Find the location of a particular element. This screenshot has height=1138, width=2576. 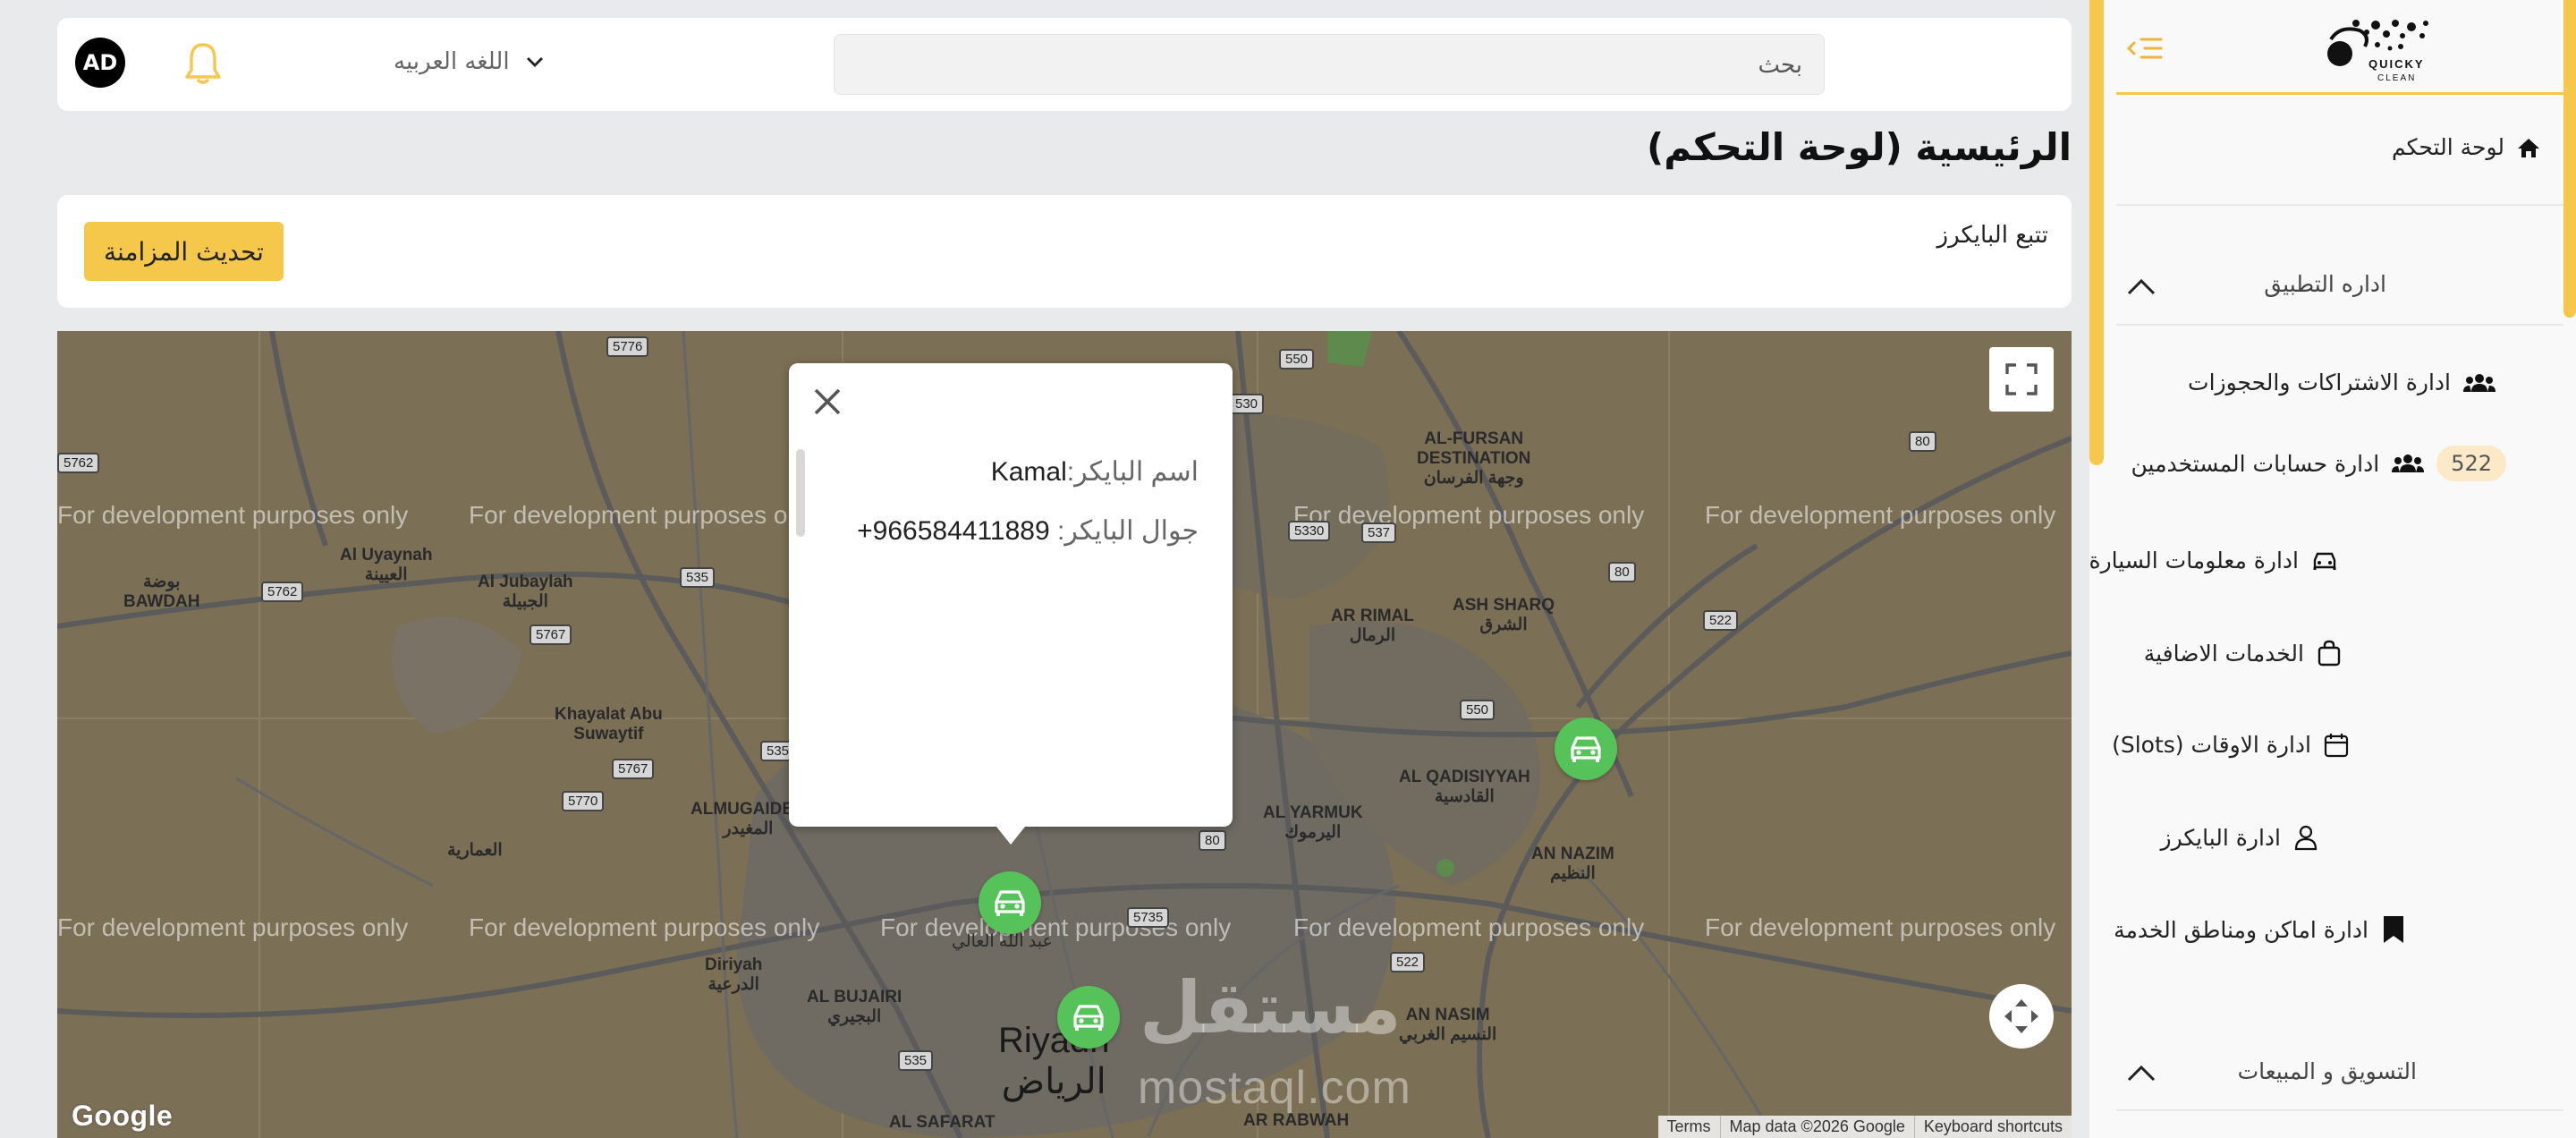

users-count-badge: 522 is located at coordinates (2471, 463).